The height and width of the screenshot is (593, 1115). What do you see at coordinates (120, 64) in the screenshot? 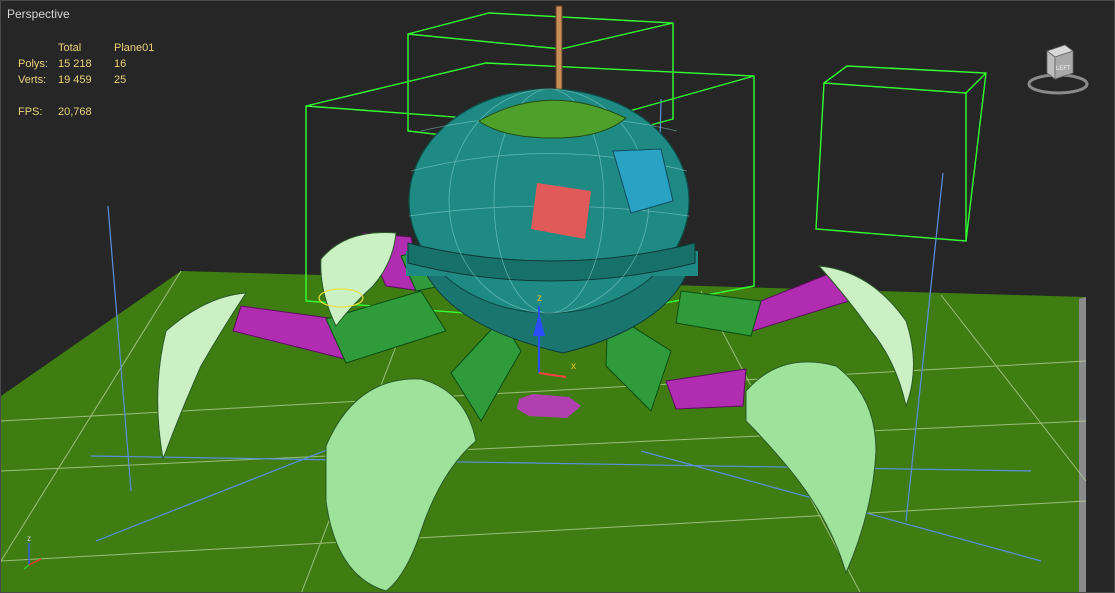
I see `stats-polys-selected: 16` at bounding box center [120, 64].